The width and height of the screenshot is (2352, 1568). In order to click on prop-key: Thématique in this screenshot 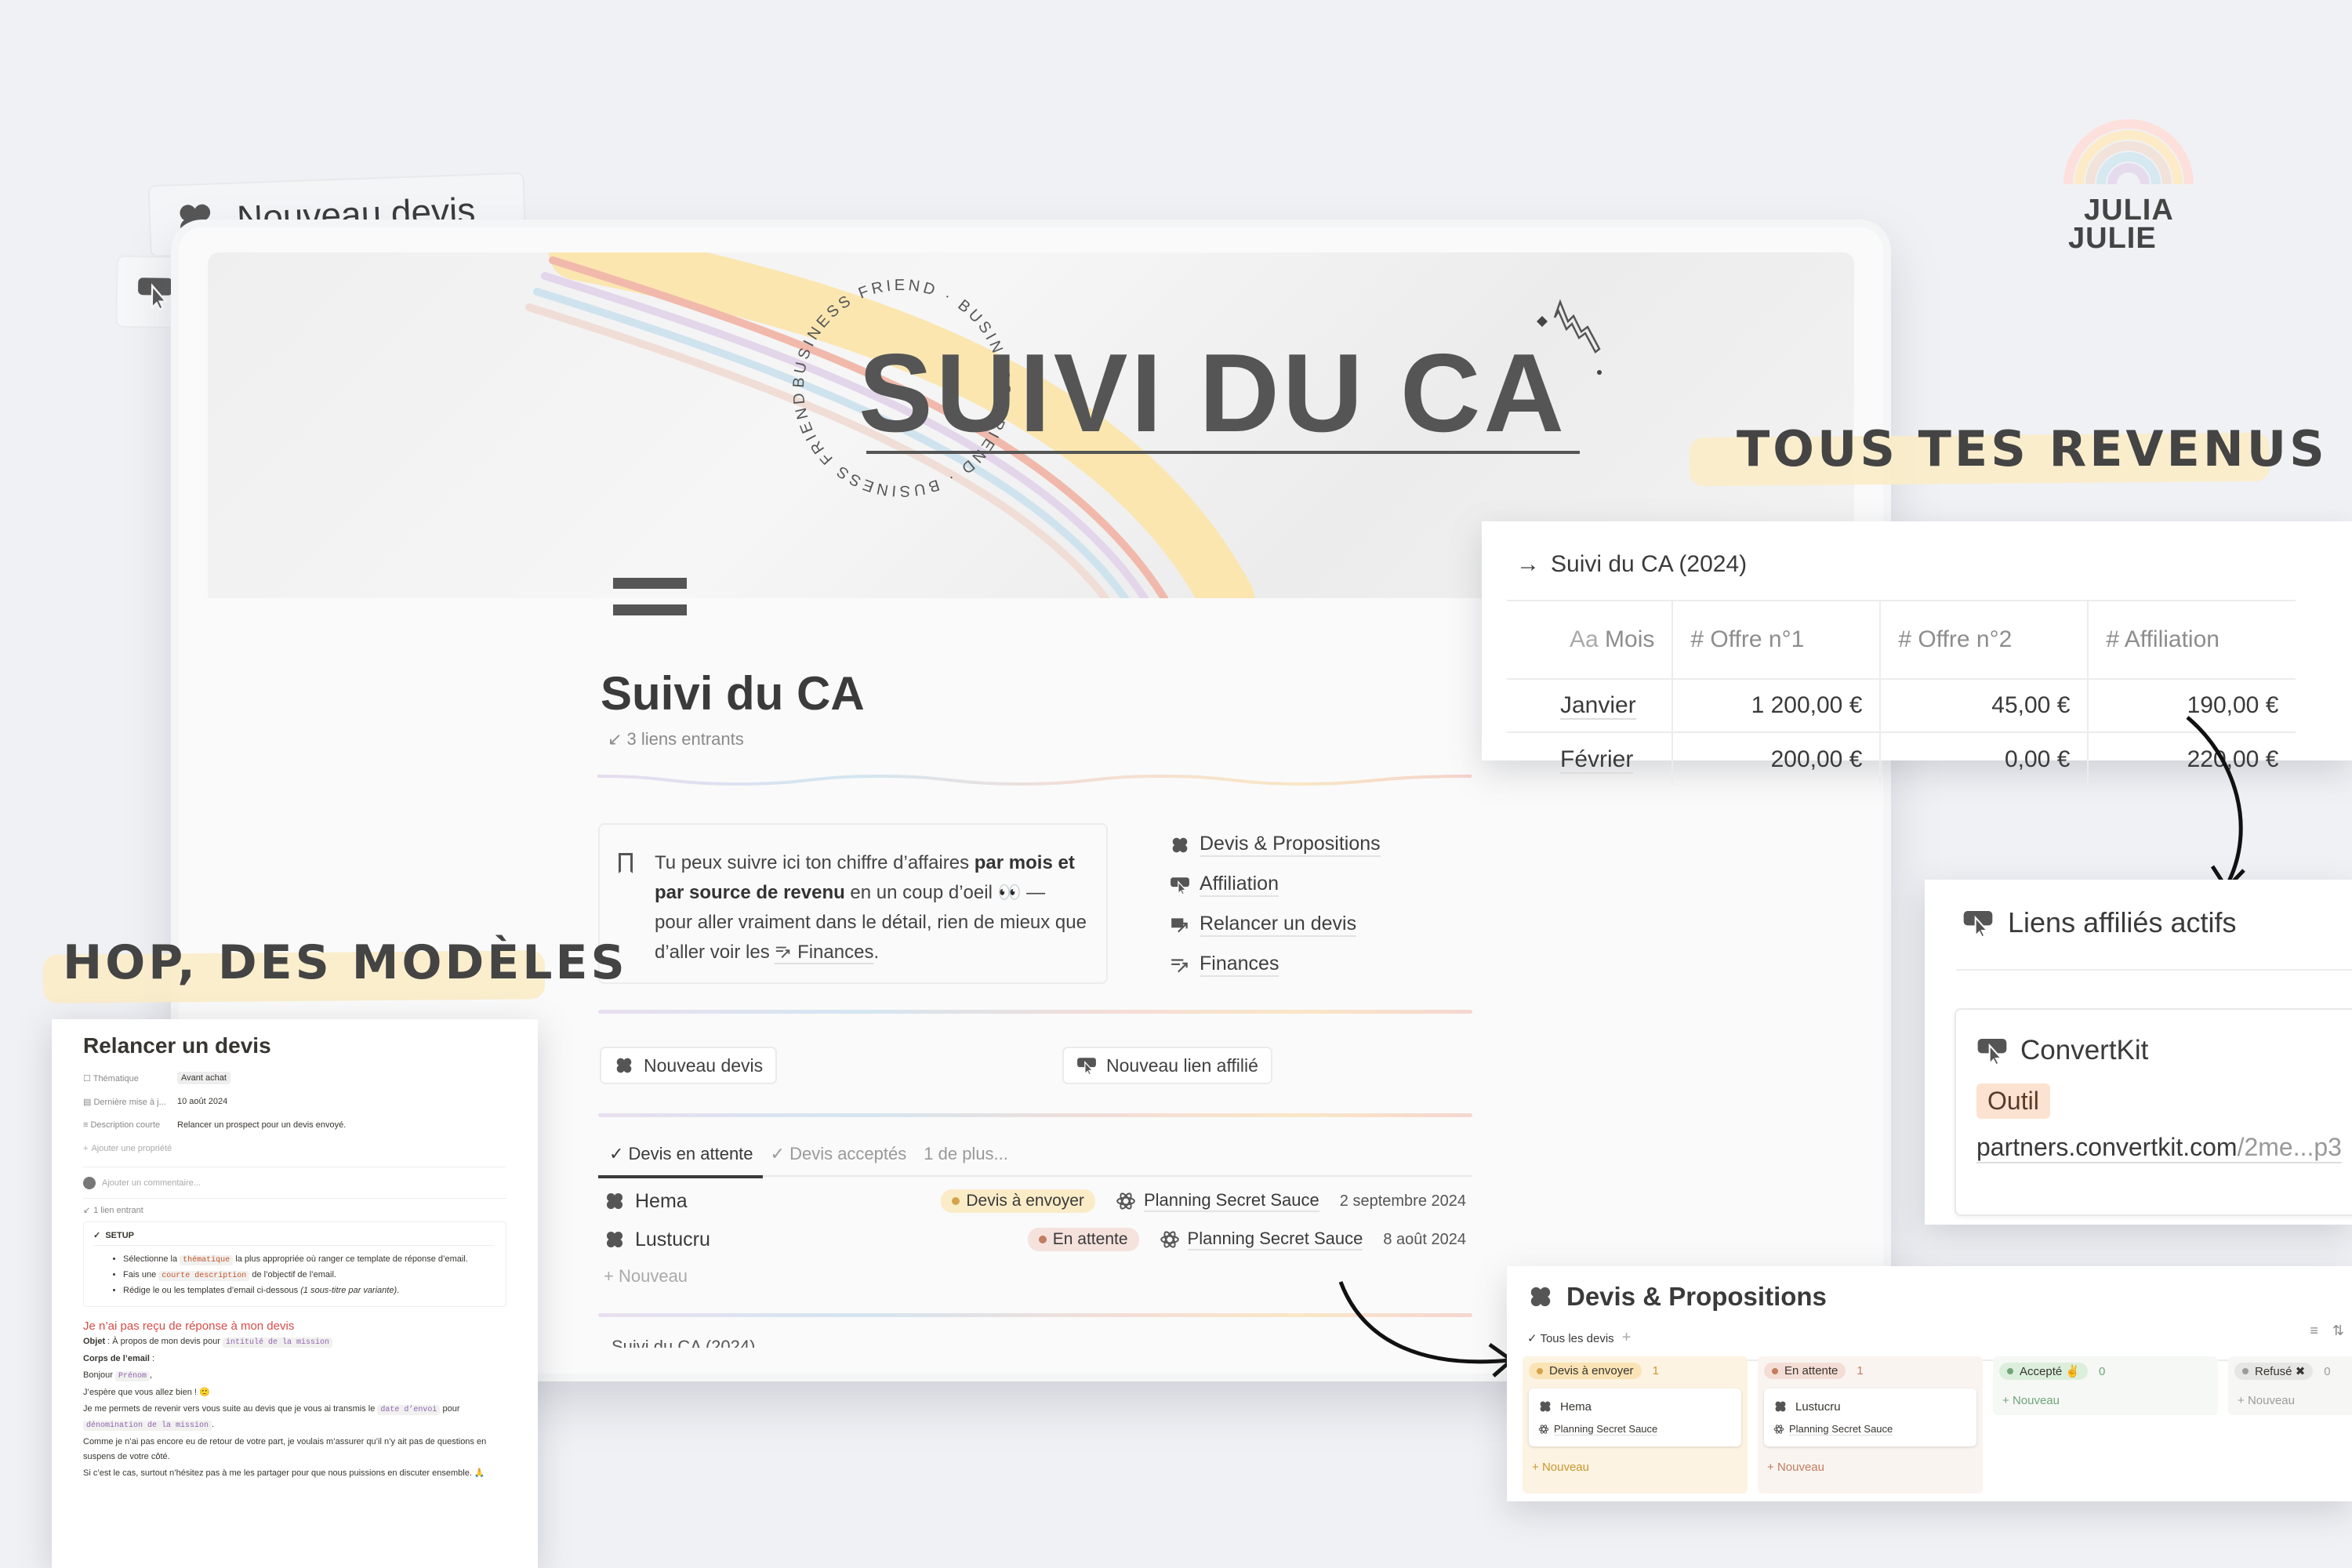, I will do `click(116, 1078)`.